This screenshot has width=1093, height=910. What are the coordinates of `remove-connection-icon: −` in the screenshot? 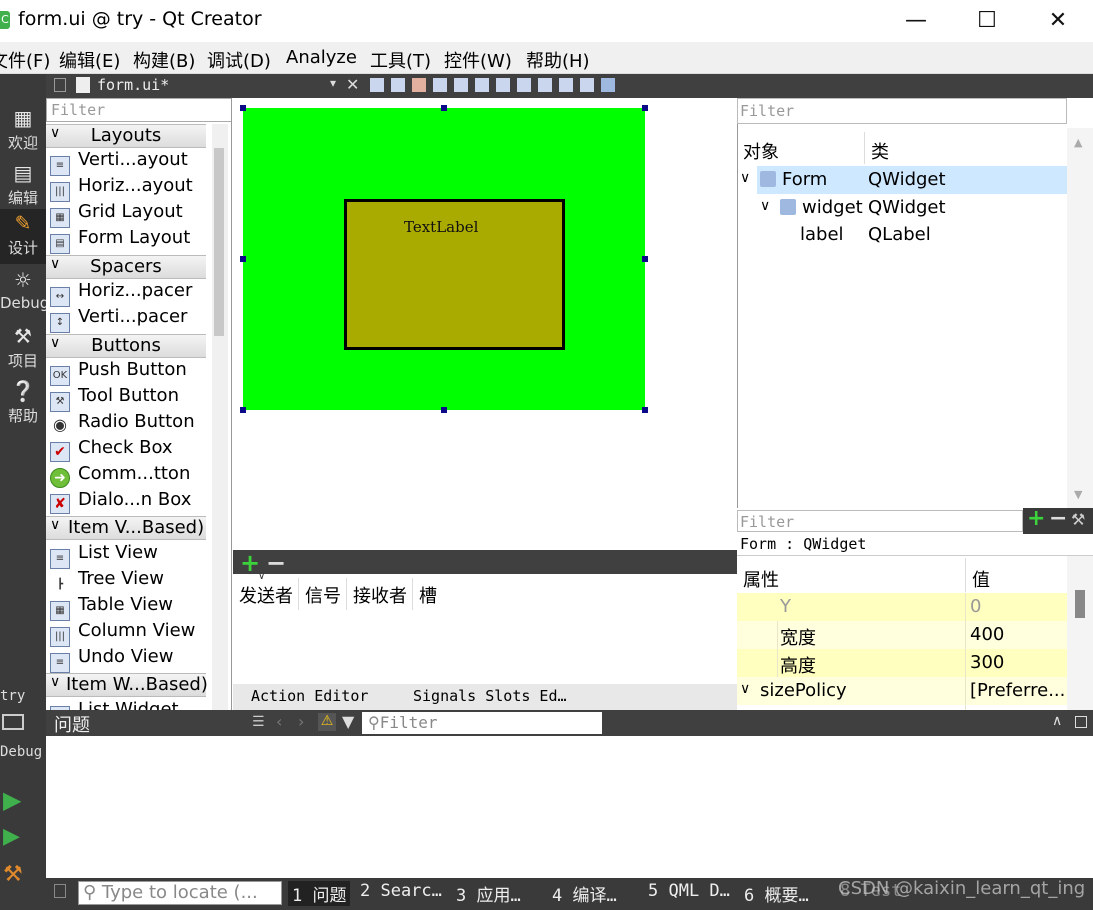 It's located at (276, 563).